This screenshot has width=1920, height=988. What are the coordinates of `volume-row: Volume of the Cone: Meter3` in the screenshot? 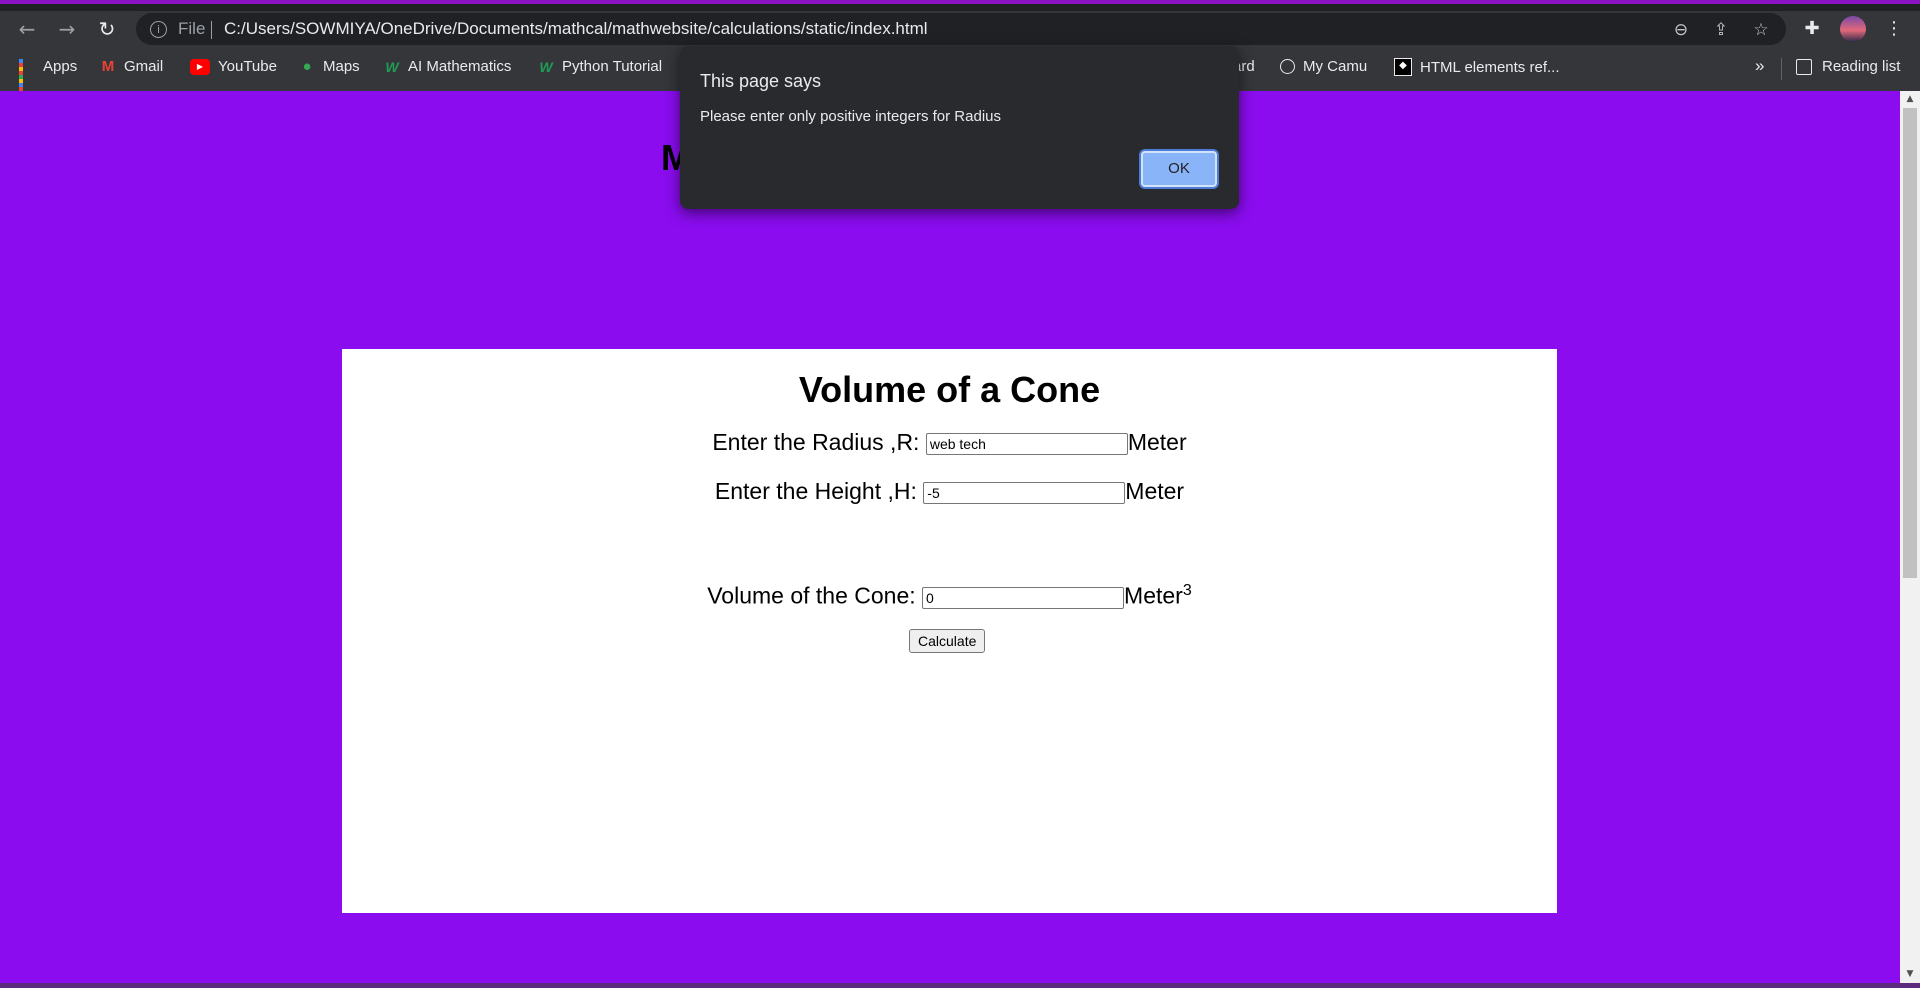 It's located at (949, 596).